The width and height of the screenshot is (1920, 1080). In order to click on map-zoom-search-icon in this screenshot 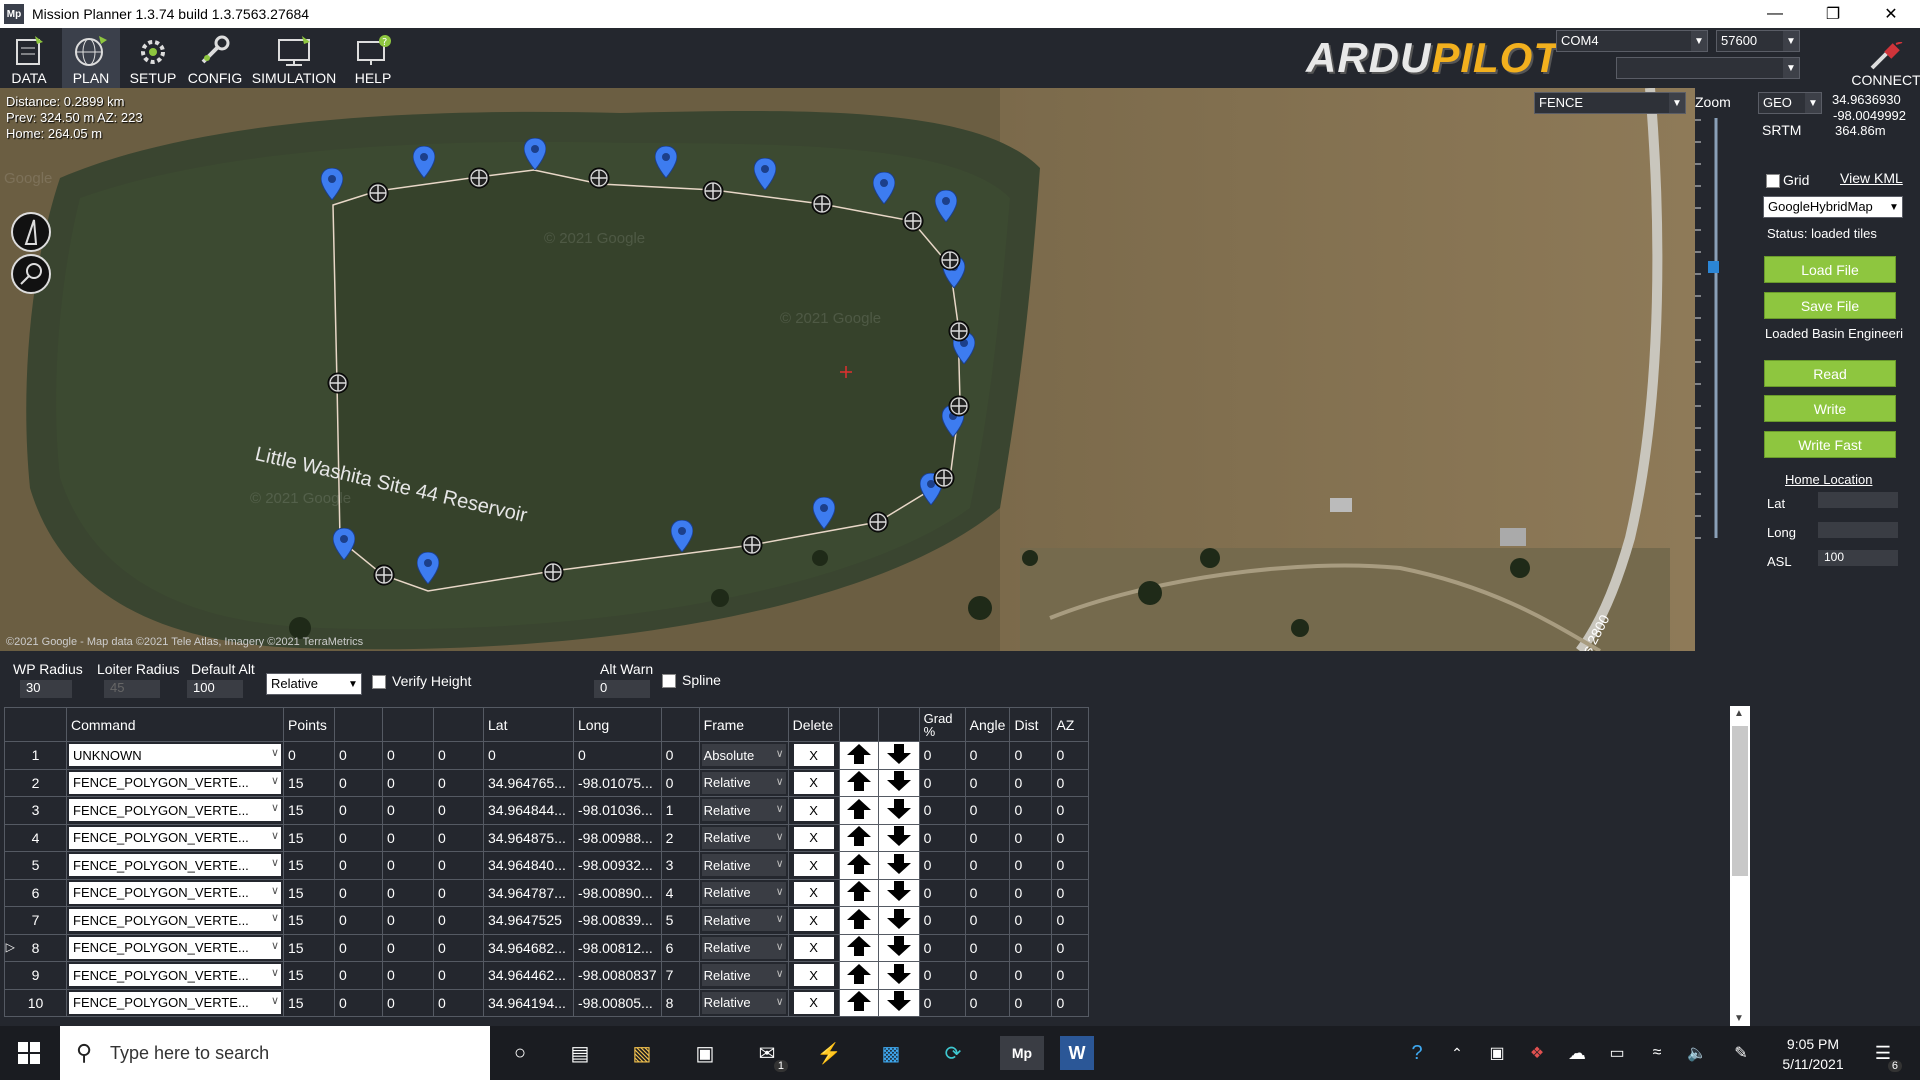, I will do `click(31, 274)`.